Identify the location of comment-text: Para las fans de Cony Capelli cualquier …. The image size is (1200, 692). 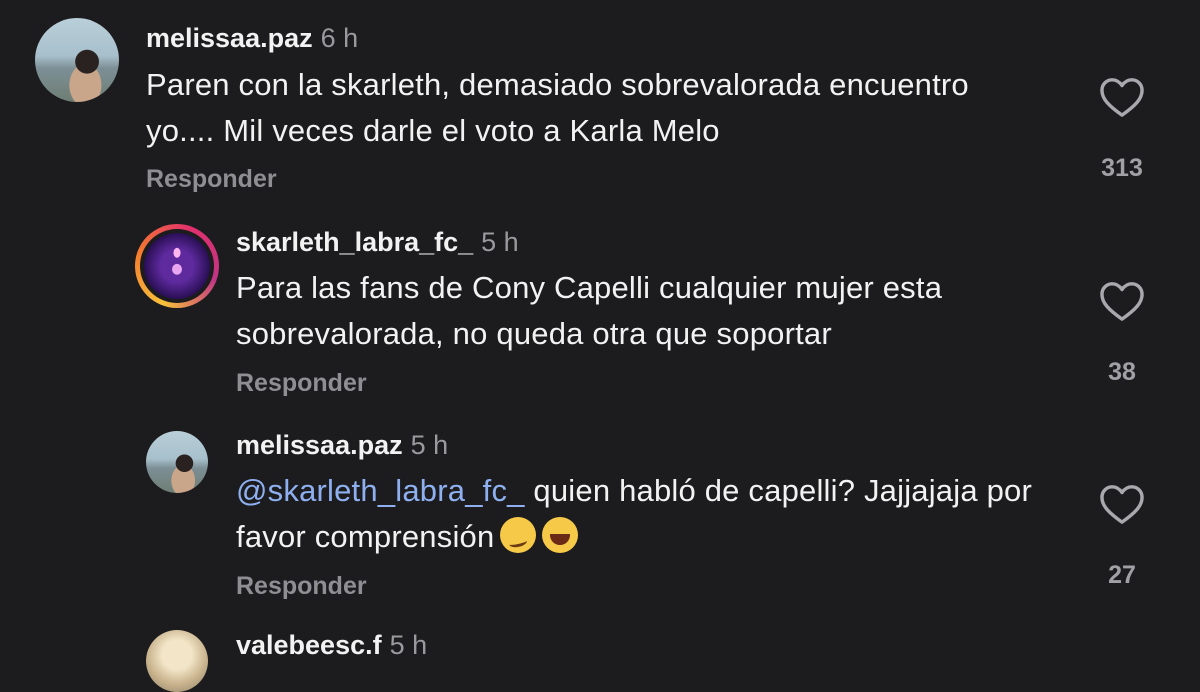
(589, 310).